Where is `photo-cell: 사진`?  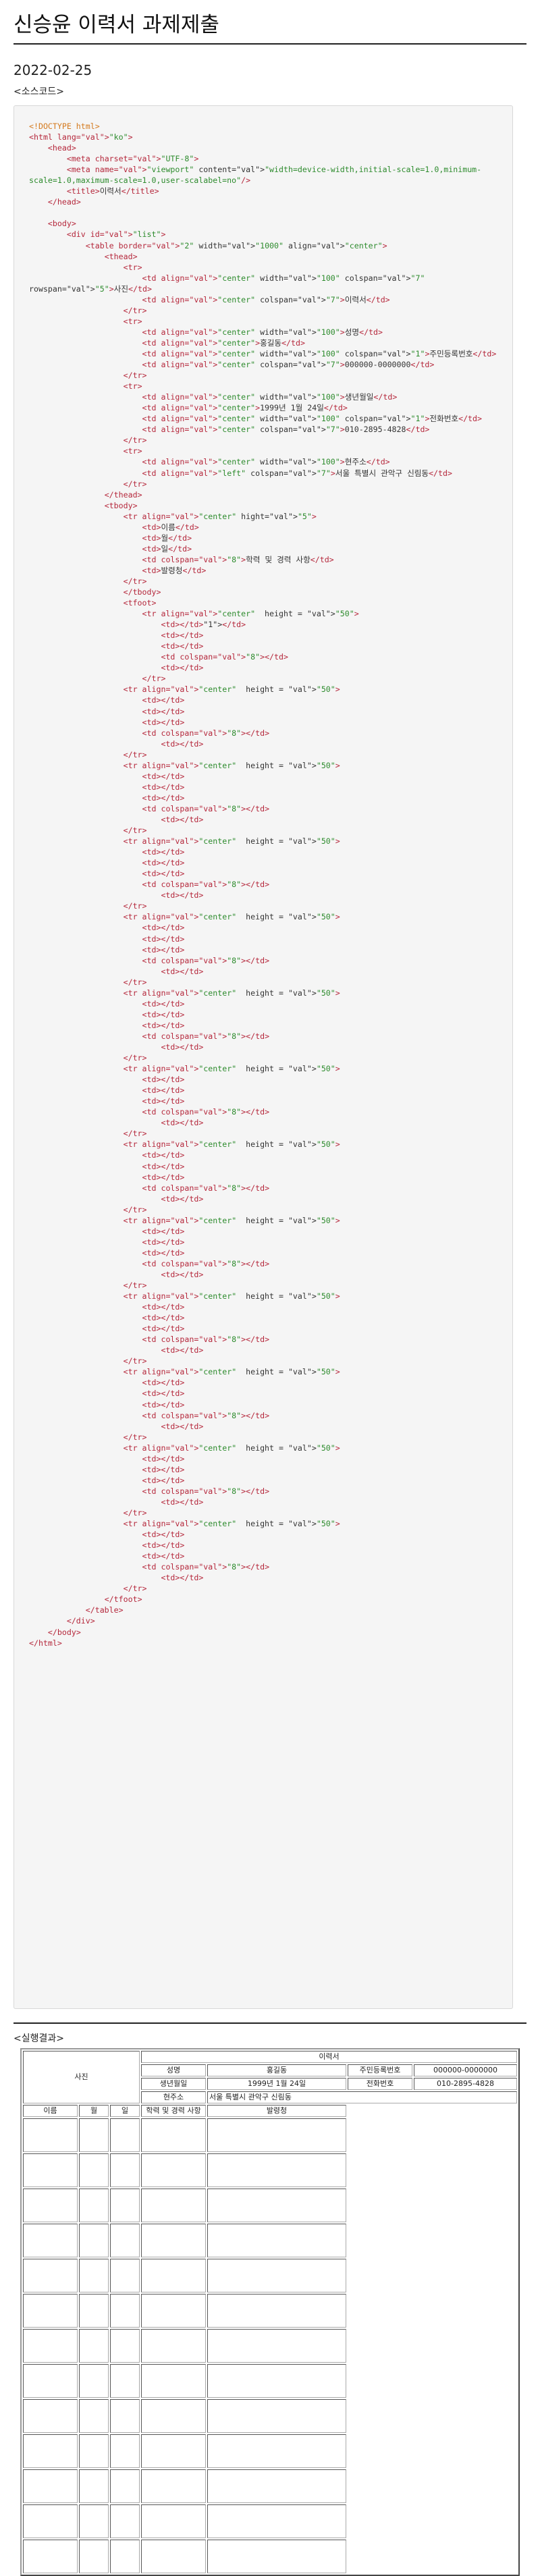 photo-cell: 사진 is located at coordinates (81, 2077).